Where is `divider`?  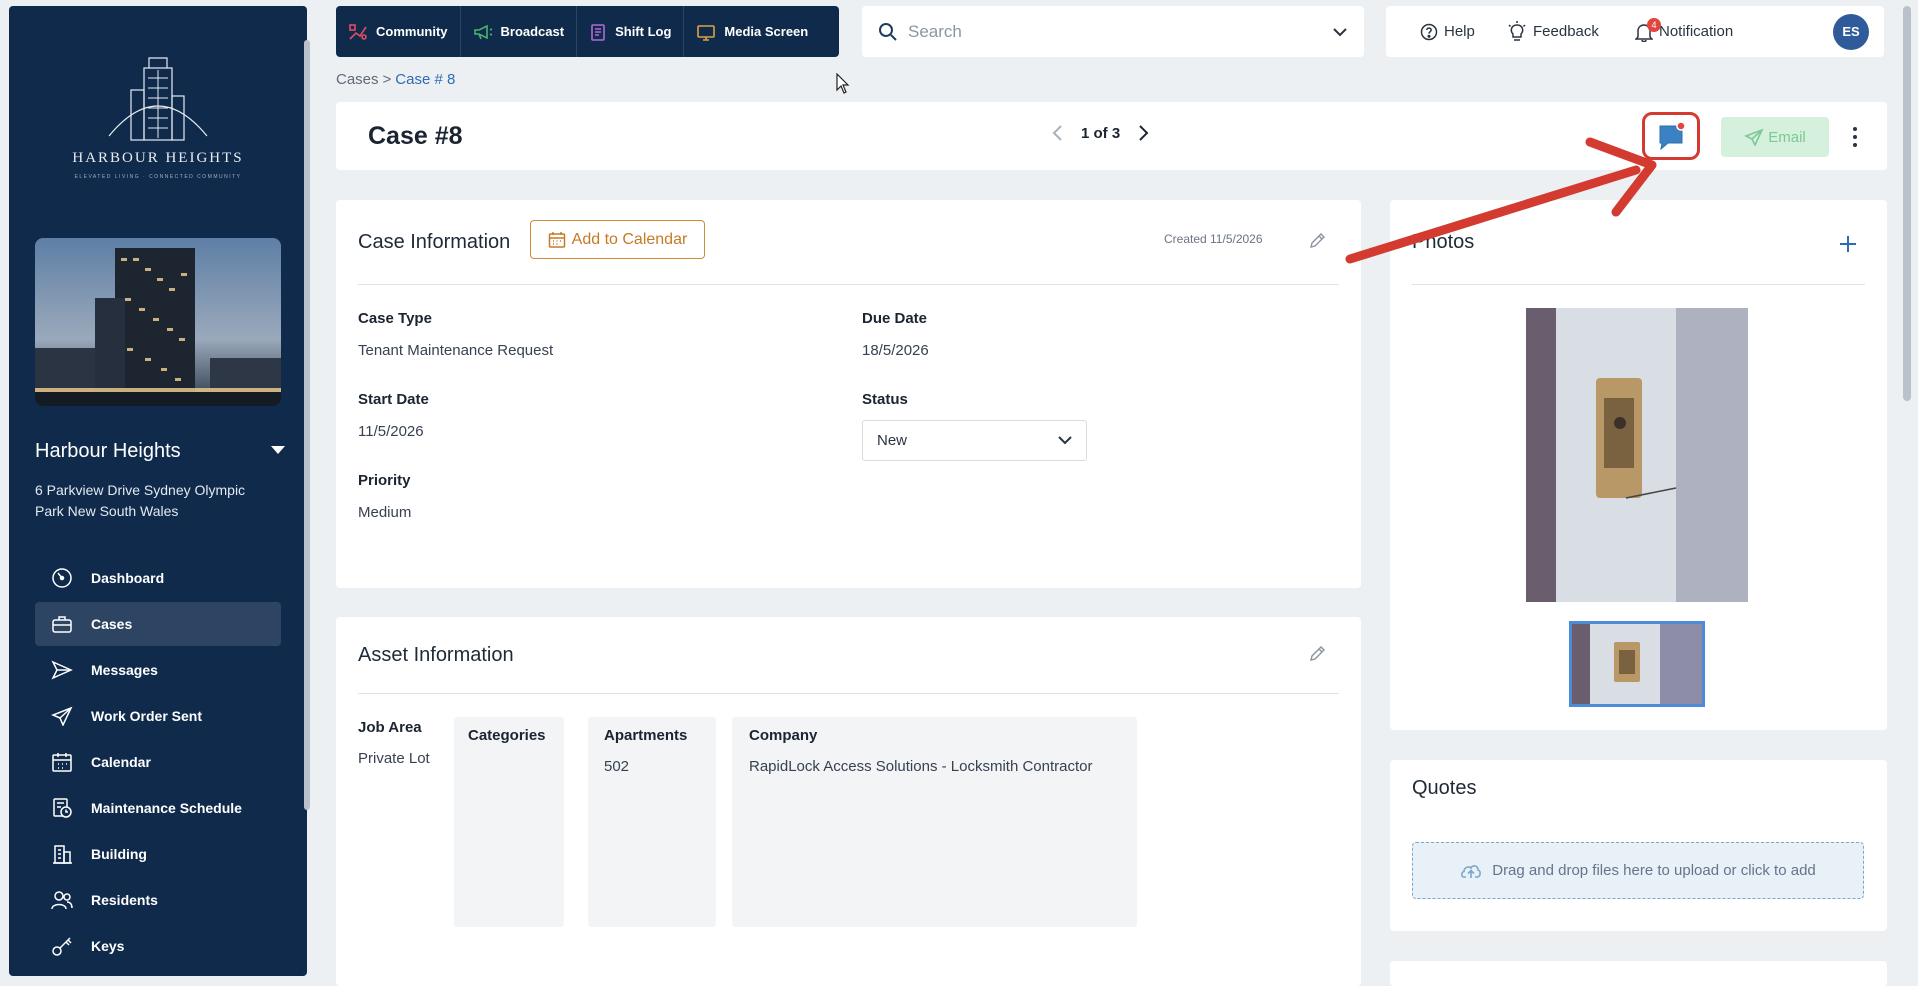 divider is located at coordinates (848, 284).